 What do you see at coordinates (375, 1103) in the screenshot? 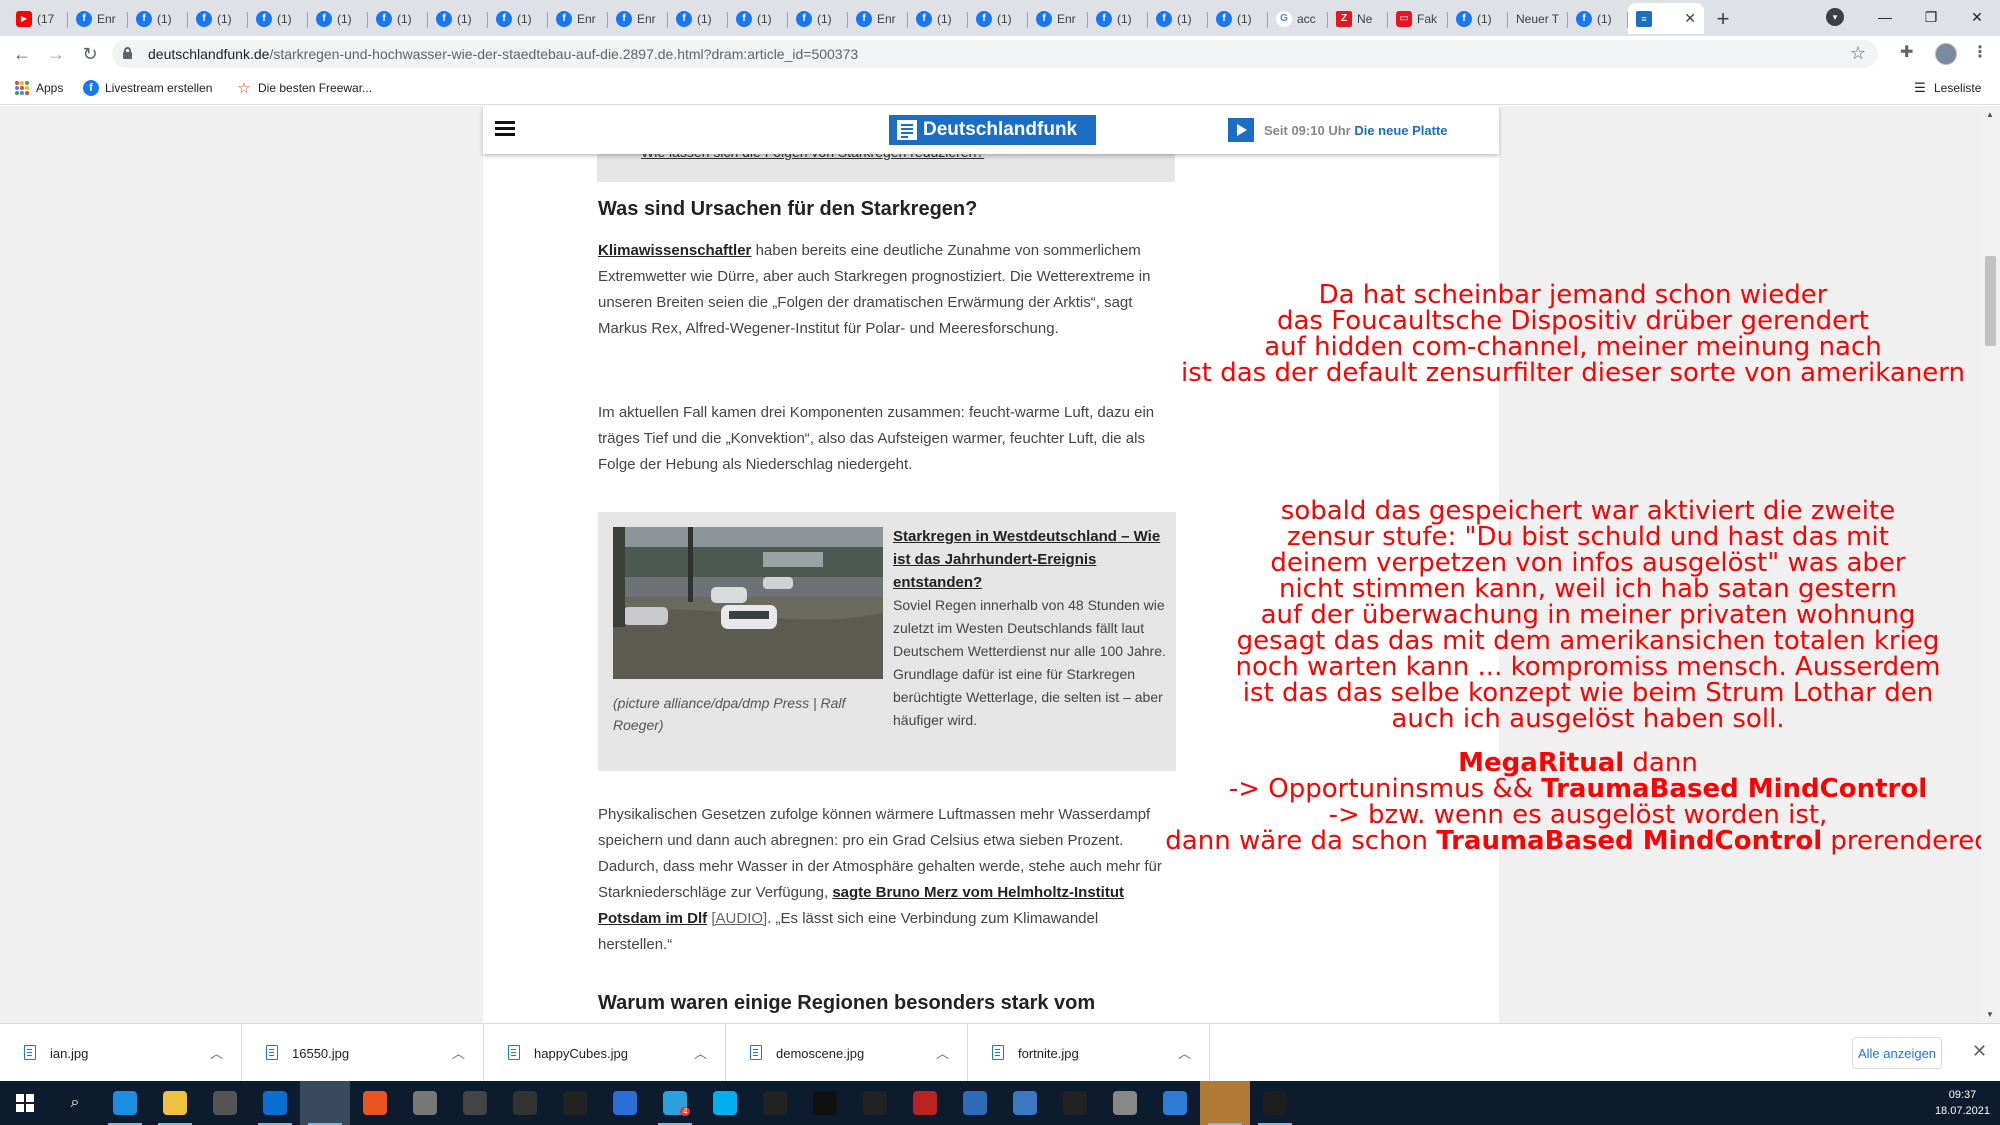
I see `ubuntu-icon` at bounding box center [375, 1103].